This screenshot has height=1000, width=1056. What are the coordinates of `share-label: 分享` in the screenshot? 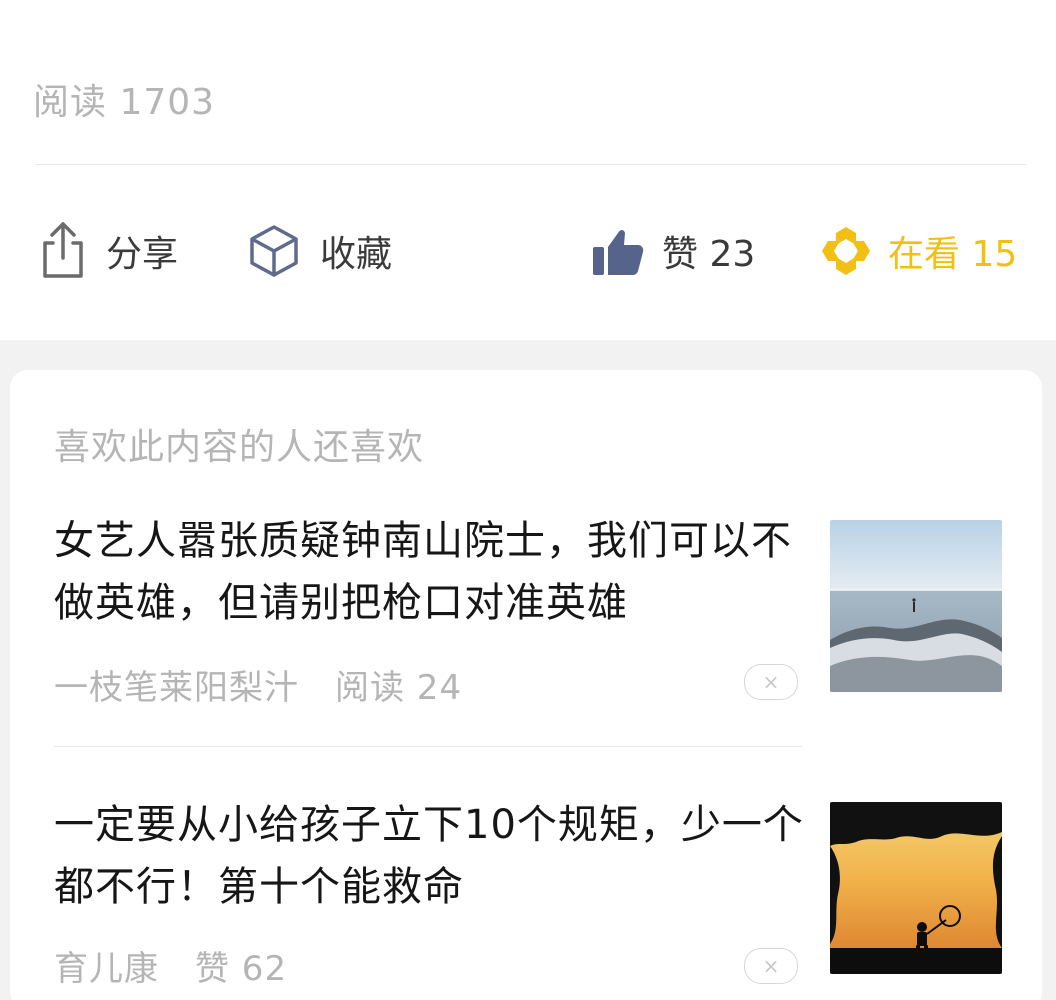 It's located at (142, 254).